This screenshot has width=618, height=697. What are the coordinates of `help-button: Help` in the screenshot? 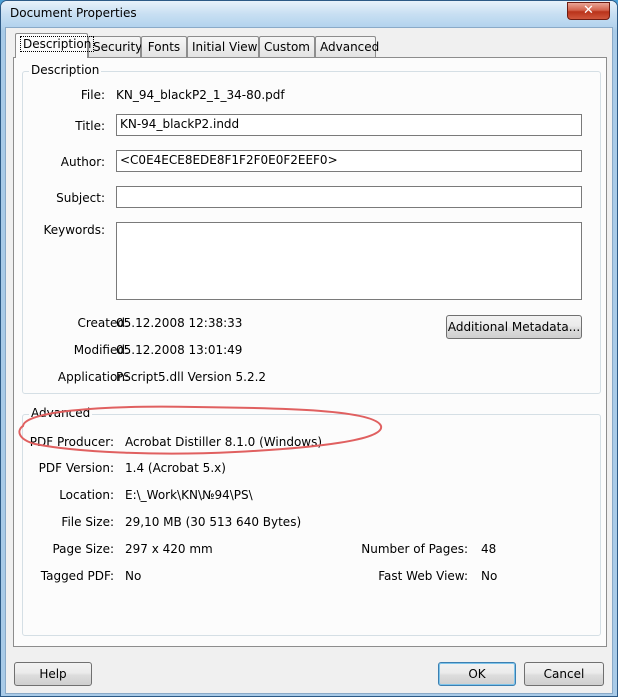 It's located at (53, 674).